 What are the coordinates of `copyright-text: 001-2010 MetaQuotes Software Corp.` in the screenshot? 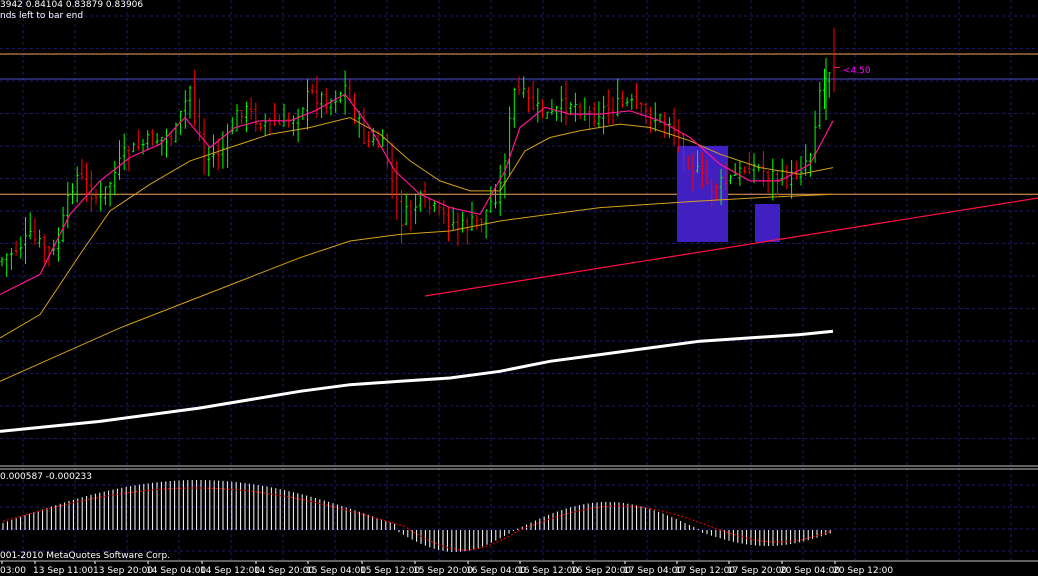 It's located at (85, 556).